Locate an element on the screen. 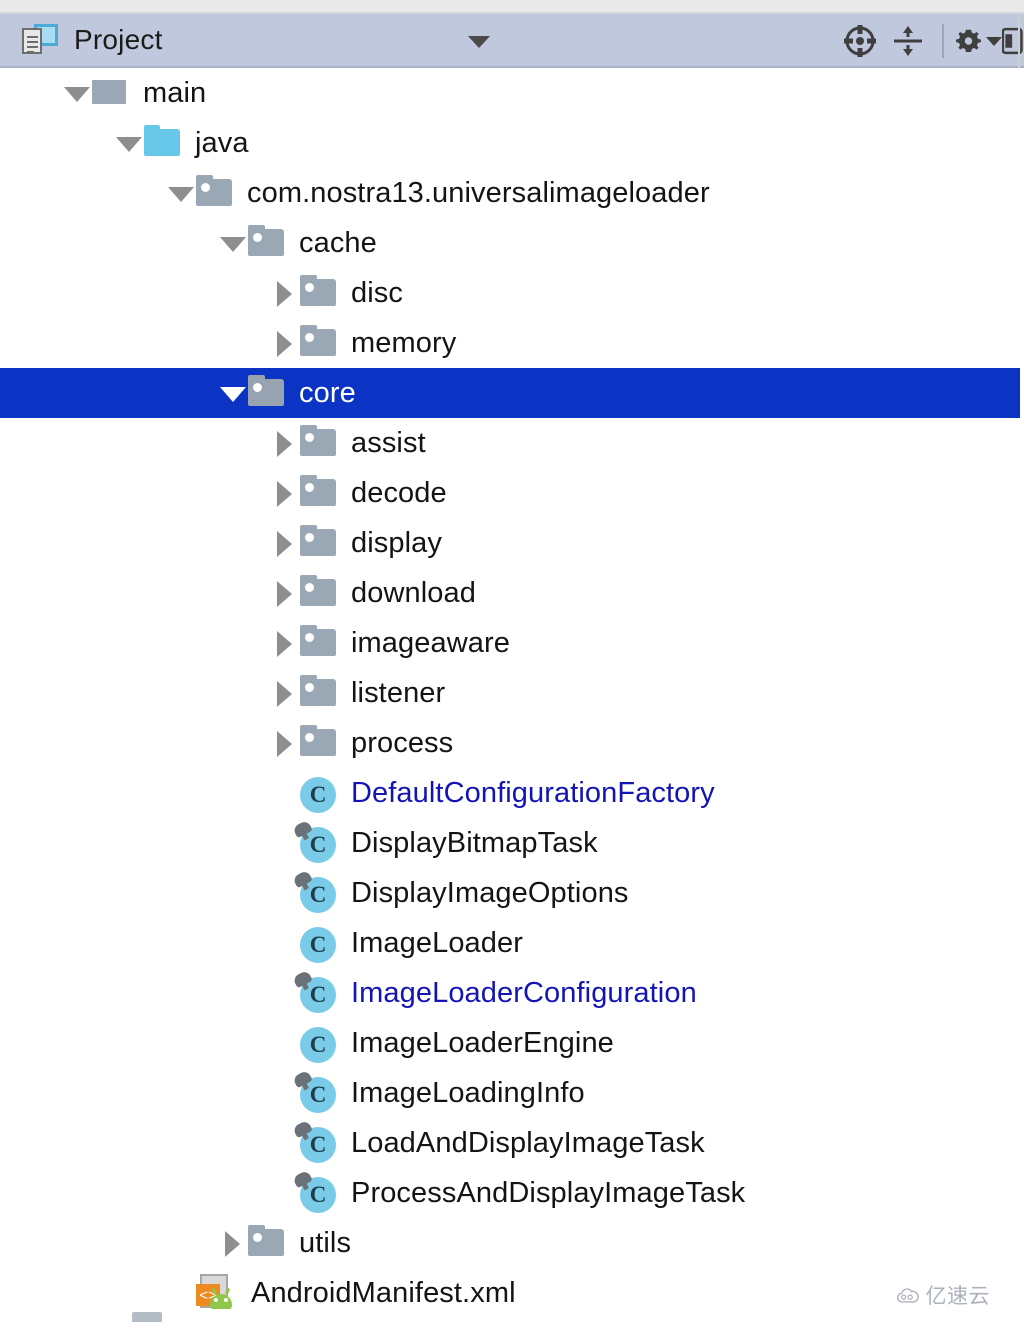 The width and height of the screenshot is (1024, 1322). tree-row: memory is located at coordinates (510, 343).